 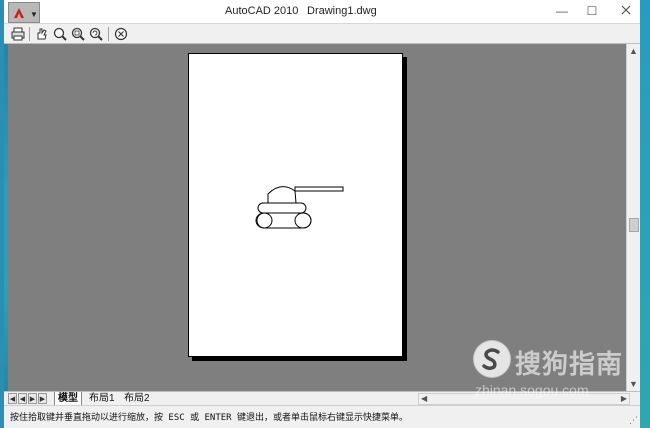 I want to click on watermark-url: zhinan.sogou.com, so click(x=532, y=390).